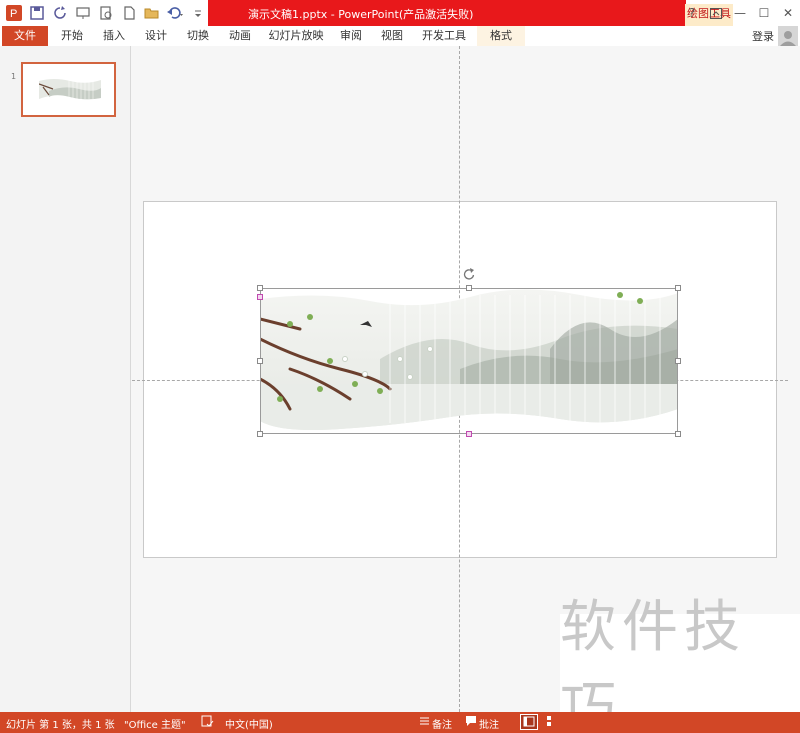 The height and width of the screenshot is (733, 800). I want to click on slide-sorter-view-button, so click(551, 722).